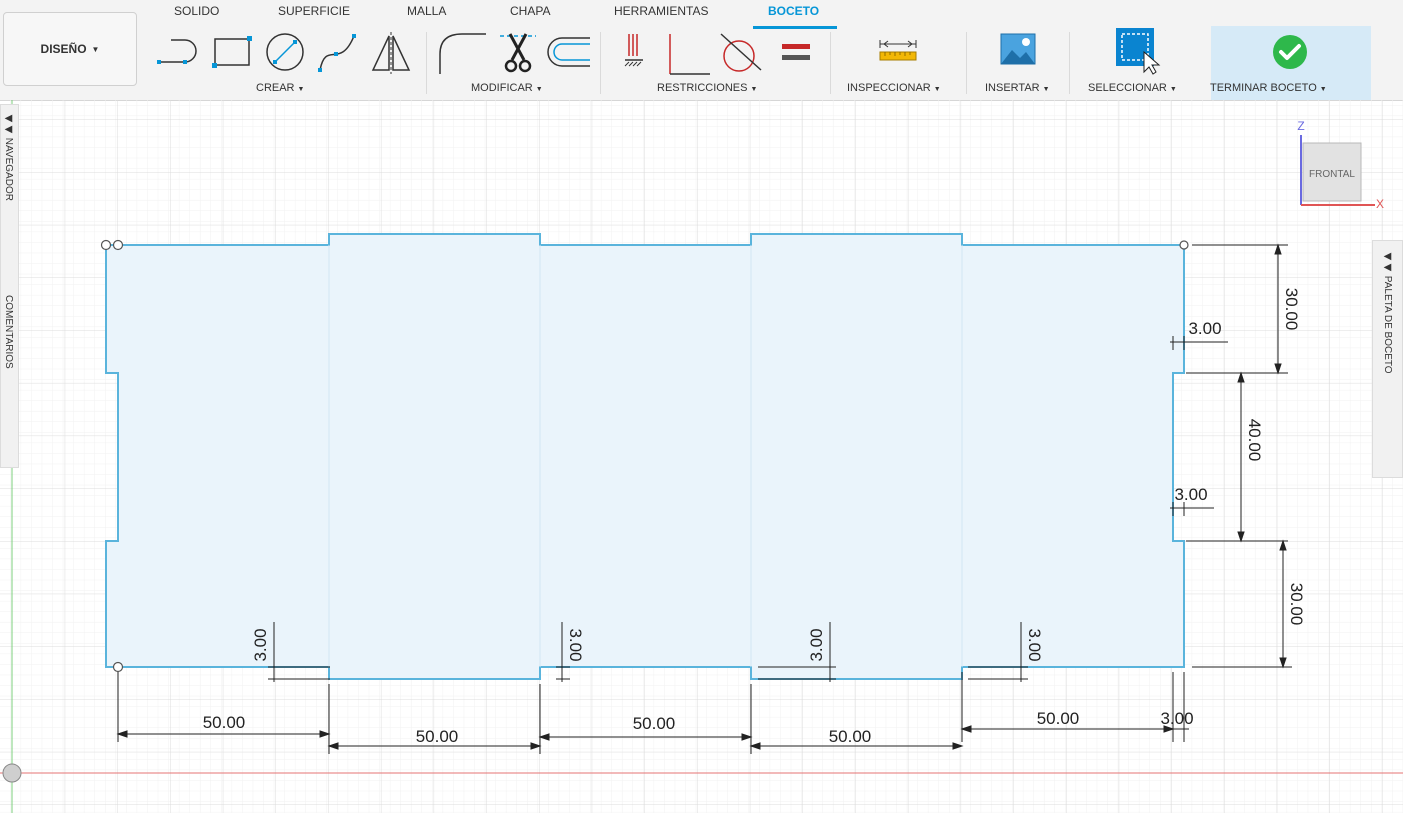 The image size is (1403, 813). I want to click on tab-boceto: BOCETO, so click(793, 11).